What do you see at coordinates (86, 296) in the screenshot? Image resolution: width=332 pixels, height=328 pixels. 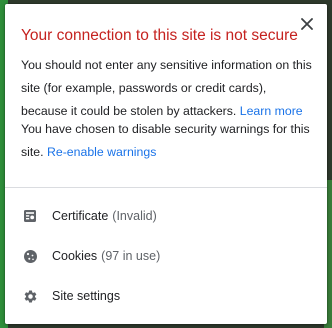 I see `site-settings-label: Site settings` at bounding box center [86, 296].